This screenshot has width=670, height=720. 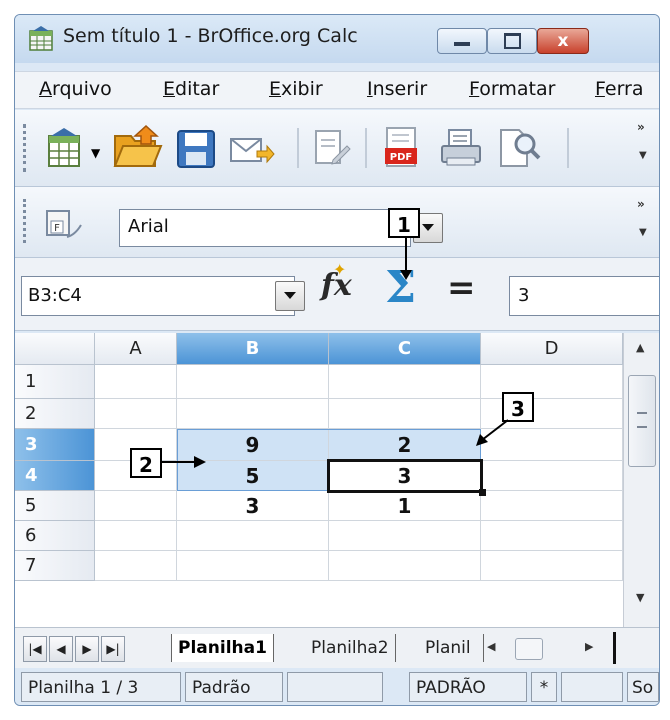 I want to click on formula-input: 3, so click(x=584, y=296).